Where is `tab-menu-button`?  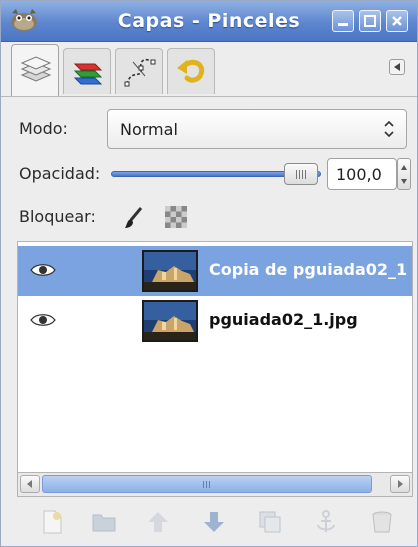 tab-menu-button is located at coordinates (397, 67).